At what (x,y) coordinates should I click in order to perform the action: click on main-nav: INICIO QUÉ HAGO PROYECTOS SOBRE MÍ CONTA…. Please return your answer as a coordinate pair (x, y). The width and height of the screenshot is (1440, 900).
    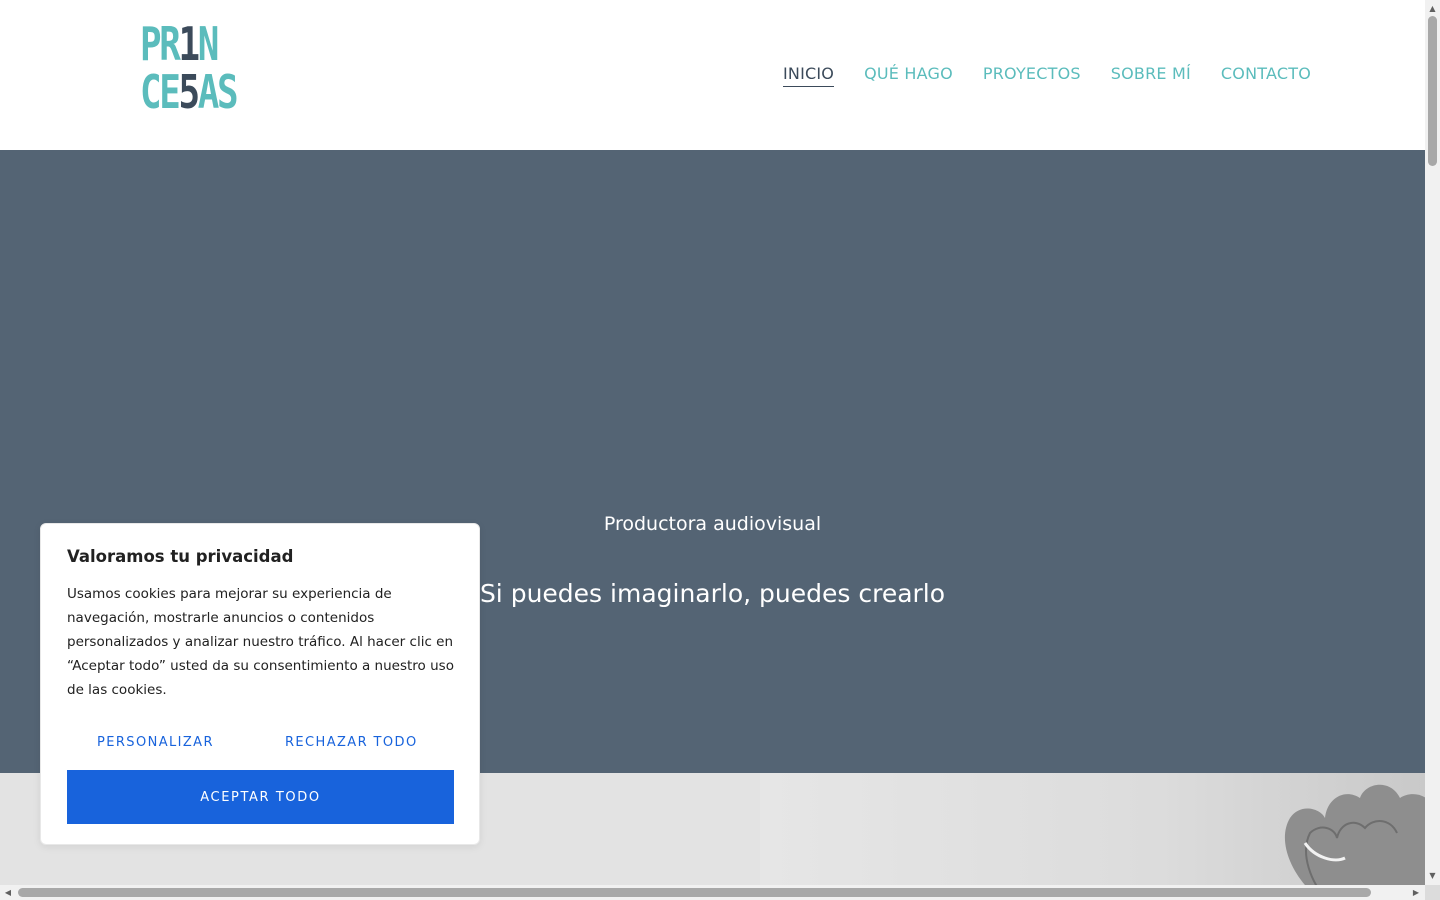
    Looking at the image, I should click on (1046, 75).